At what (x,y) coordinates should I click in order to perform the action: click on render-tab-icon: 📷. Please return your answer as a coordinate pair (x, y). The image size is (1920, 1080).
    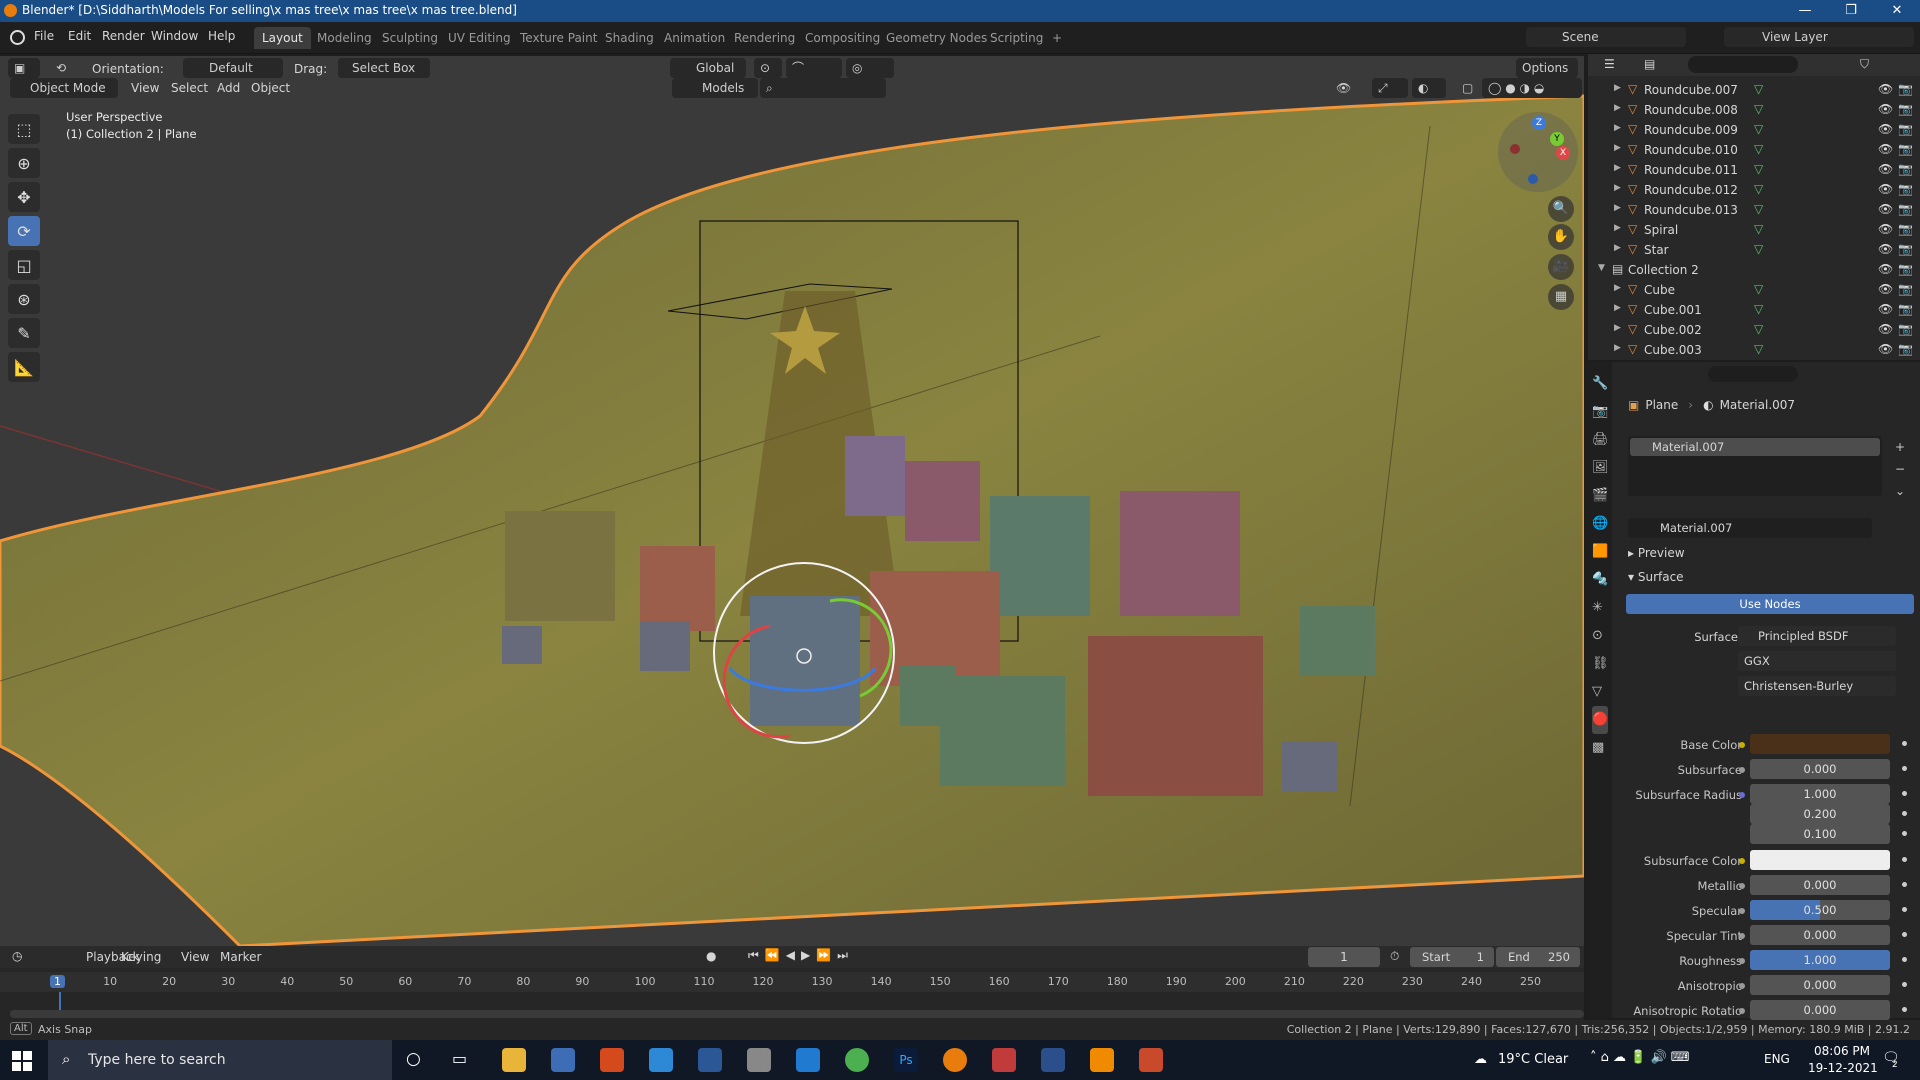
    Looking at the image, I should click on (1600, 412).